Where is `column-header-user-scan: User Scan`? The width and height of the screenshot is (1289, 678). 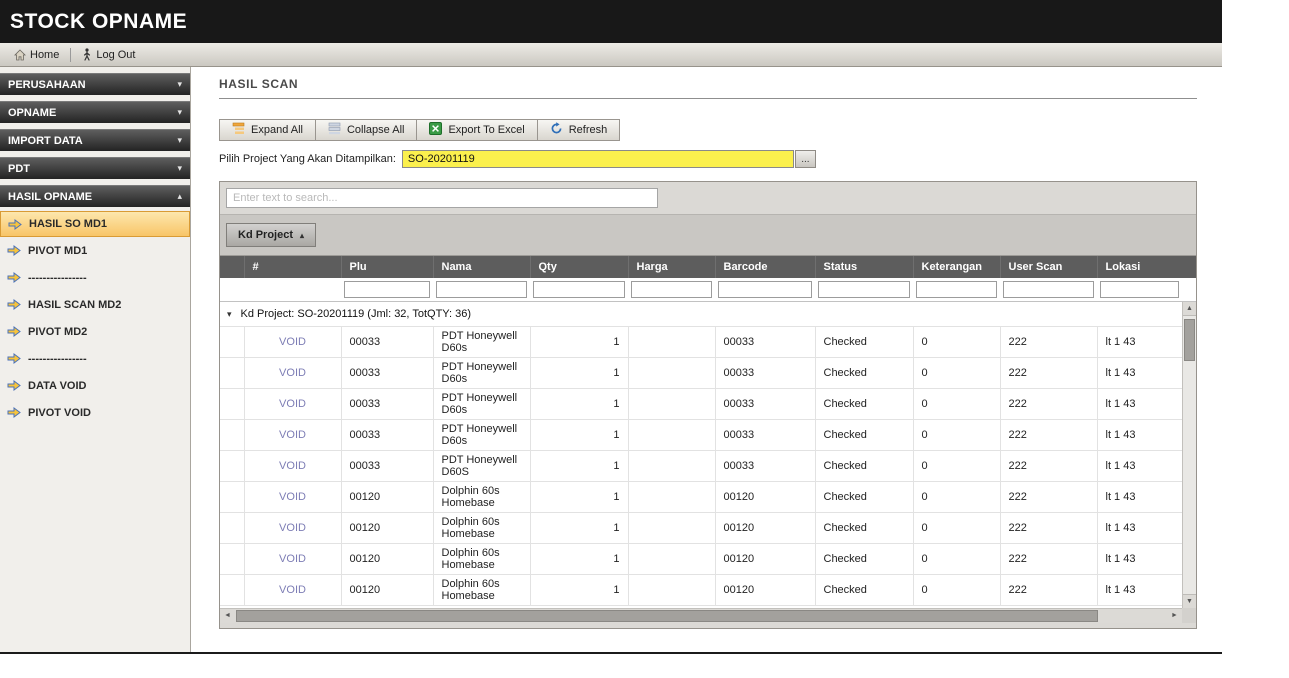 column-header-user-scan: User Scan is located at coordinates (1048, 267).